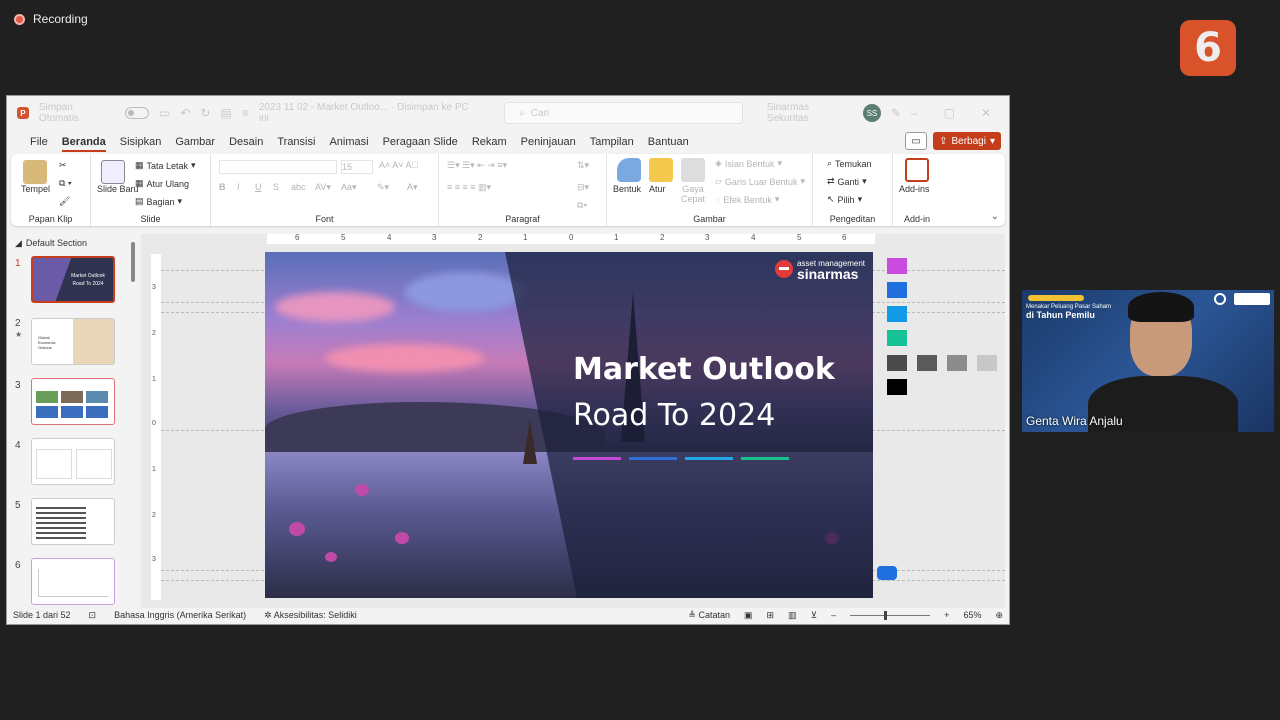 This screenshot has width=1280, height=720. Describe the element at coordinates (771, 615) in the screenshot. I see `slide-sorter-icon: ⊞` at that location.